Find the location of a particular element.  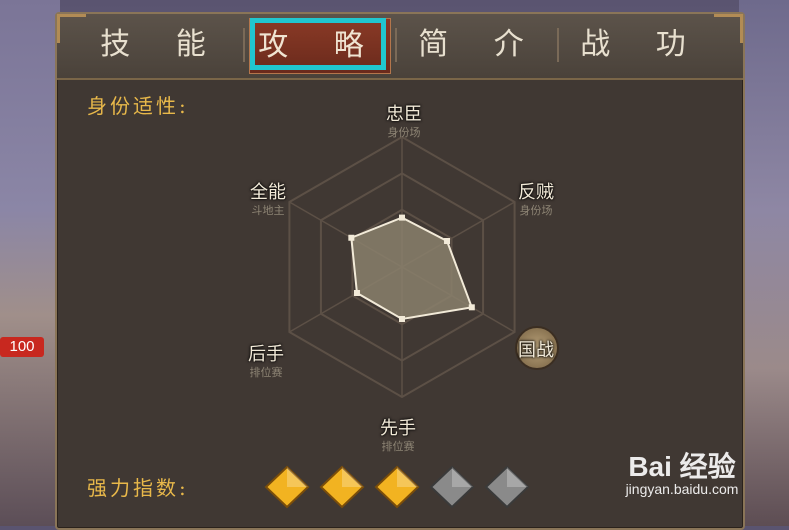

radar-label-second-move: 后手 排位赛 is located at coordinates (266, 361).